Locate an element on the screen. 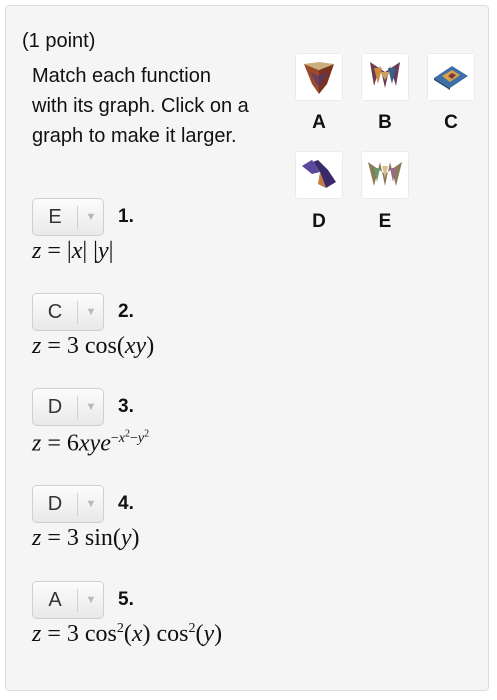 Image resolution: width=497 pixels, height=700 pixels. answer-select-2: C ▼ is located at coordinates (68, 312).